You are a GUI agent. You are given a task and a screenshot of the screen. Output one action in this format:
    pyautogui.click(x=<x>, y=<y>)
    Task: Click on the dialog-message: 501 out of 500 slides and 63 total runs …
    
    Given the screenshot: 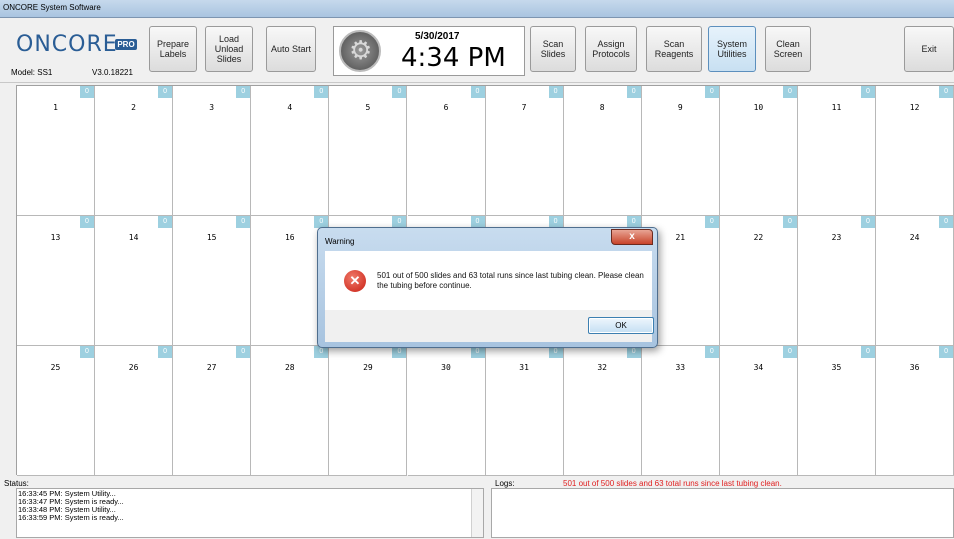 What is the action you would take?
    pyautogui.click(x=510, y=280)
    